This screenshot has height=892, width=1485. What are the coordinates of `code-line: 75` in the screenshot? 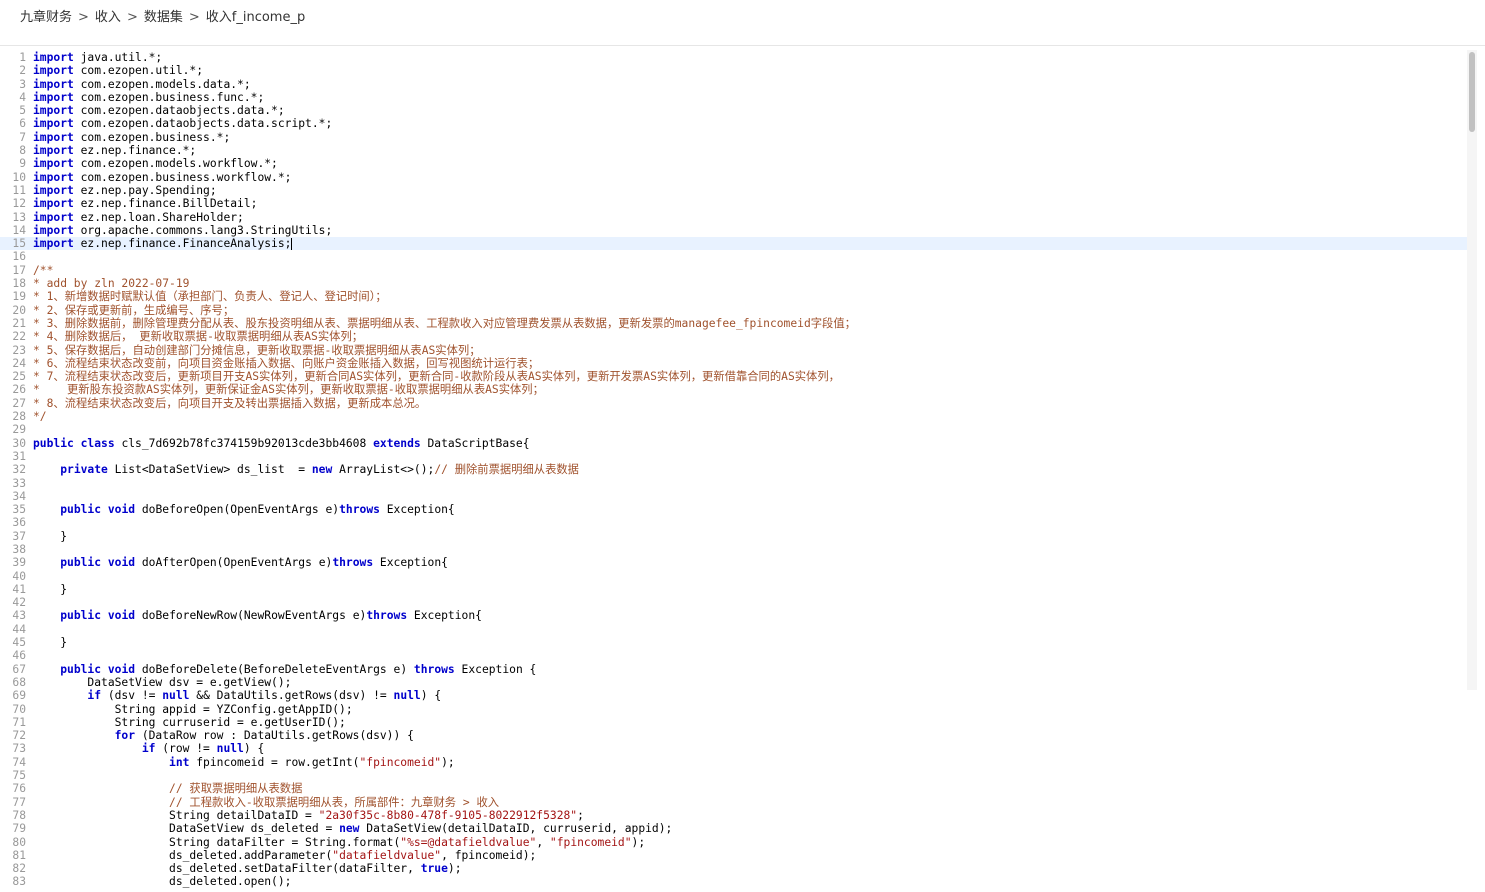 It's located at (733, 775).